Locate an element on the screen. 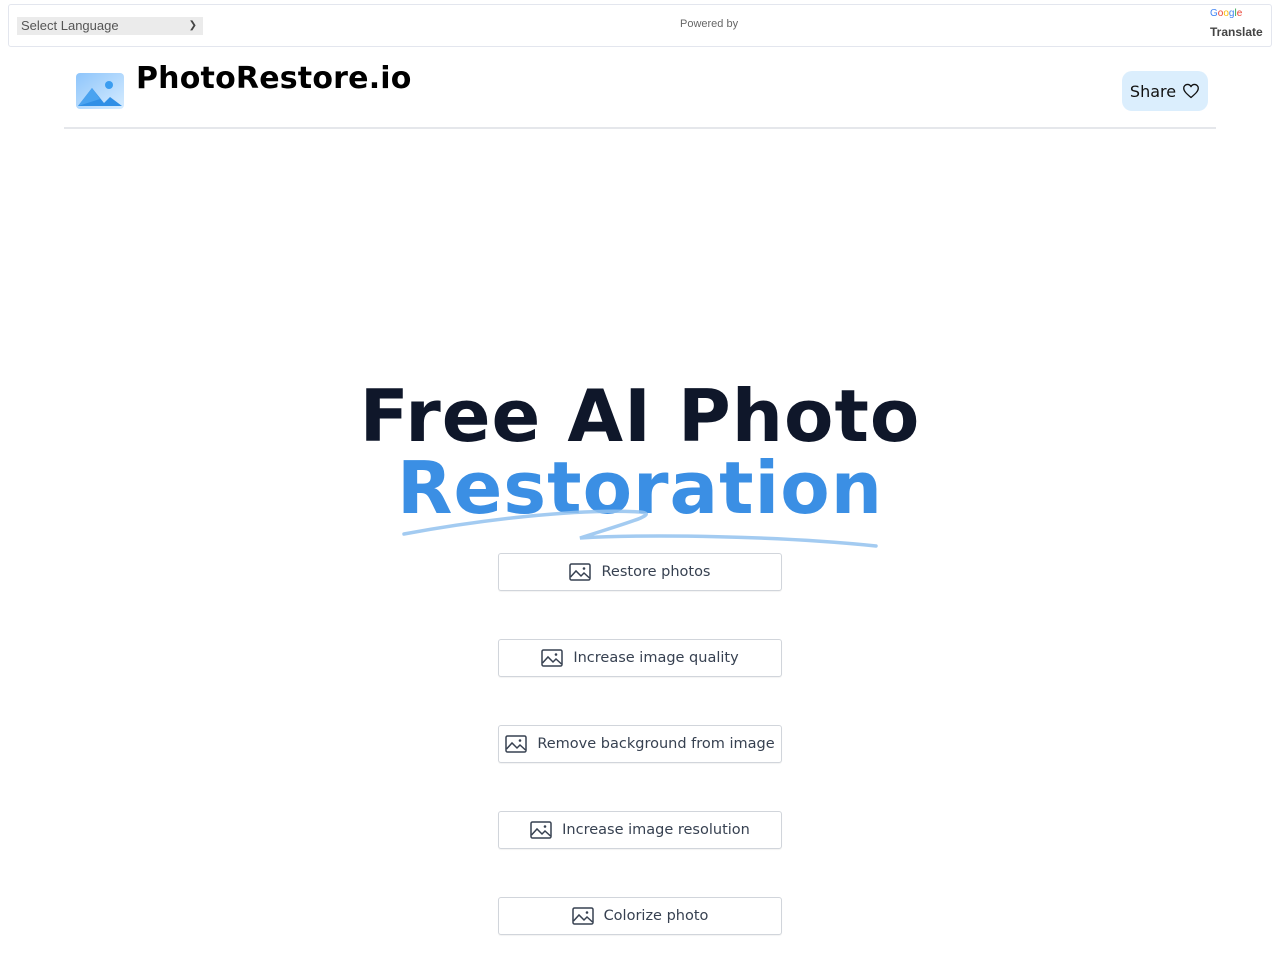  restore-photos-button: Restore photos is located at coordinates (640, 572).